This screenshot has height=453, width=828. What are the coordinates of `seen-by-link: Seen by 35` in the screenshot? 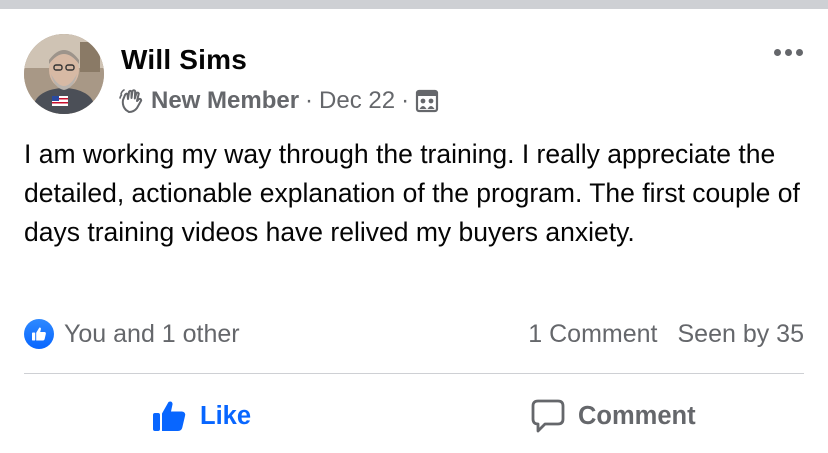 It's located at (741, 334).